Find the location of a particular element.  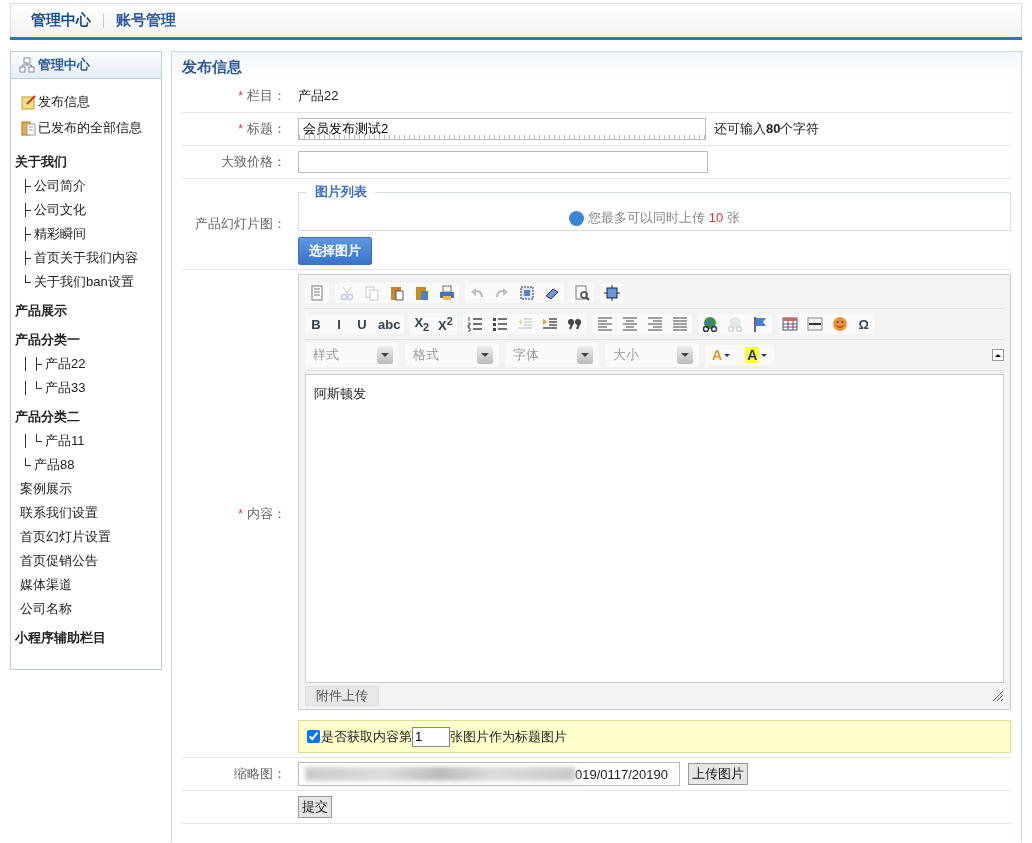

sidebar-link: 发布信息 is located at coordinates (64, 102).